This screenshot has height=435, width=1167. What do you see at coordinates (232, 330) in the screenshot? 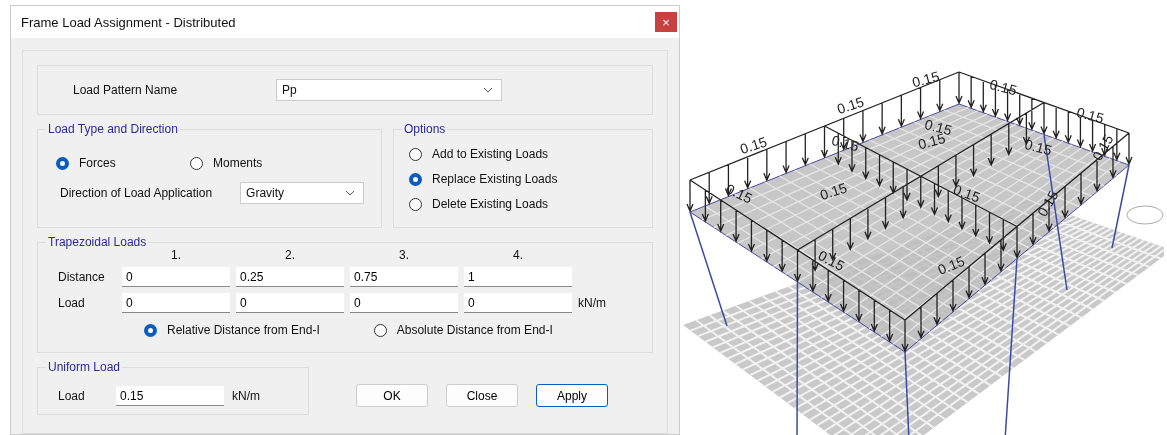
I see `radio-option: Relative Distance from End-I` at bounding box center [232, 330].